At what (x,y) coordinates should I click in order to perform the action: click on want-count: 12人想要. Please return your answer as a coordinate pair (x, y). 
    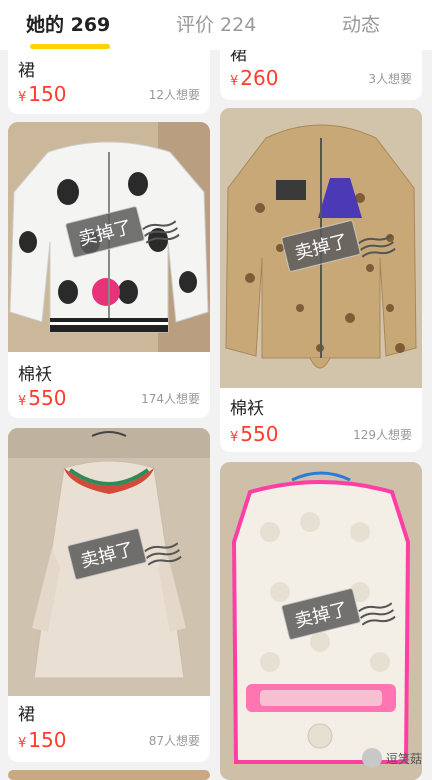
    Looking at the image, I should click on (174, 95).